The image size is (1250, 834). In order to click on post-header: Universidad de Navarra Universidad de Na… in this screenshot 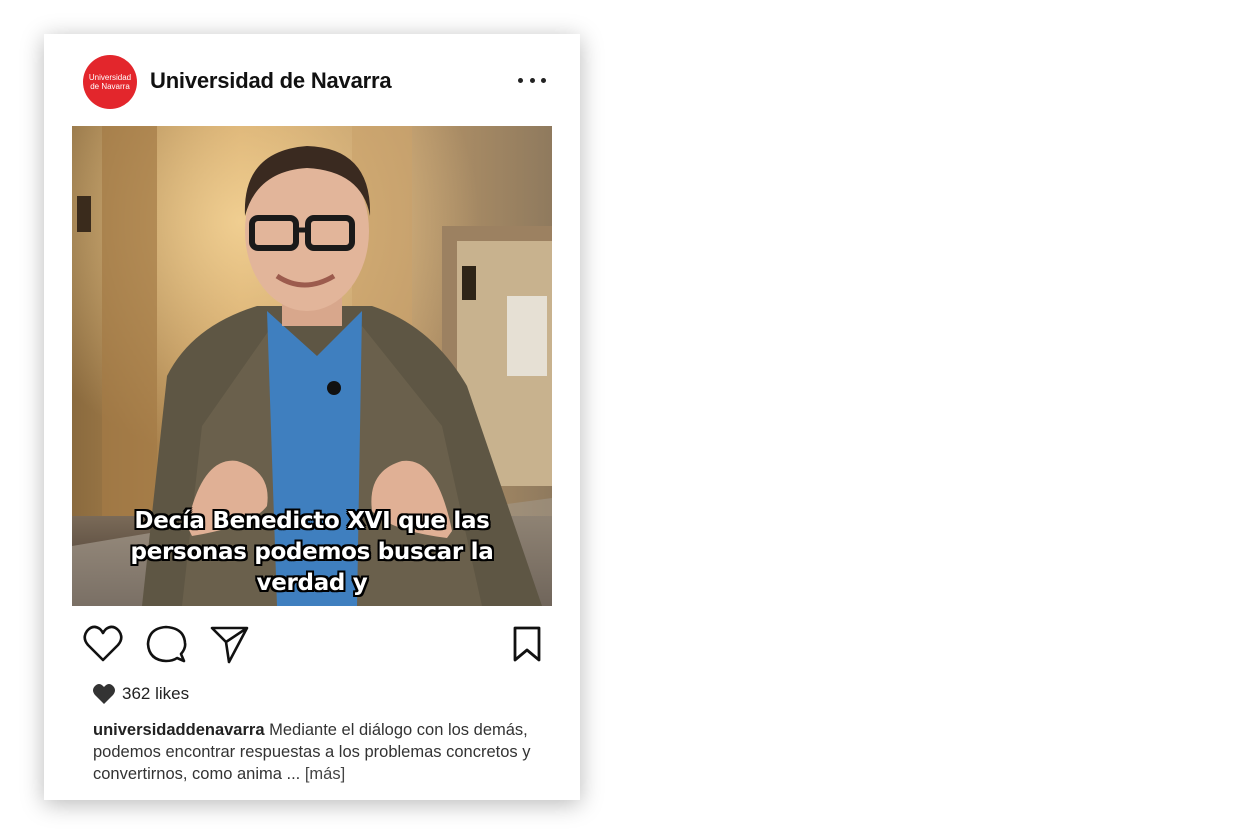, I will do `click(312, 80)`.